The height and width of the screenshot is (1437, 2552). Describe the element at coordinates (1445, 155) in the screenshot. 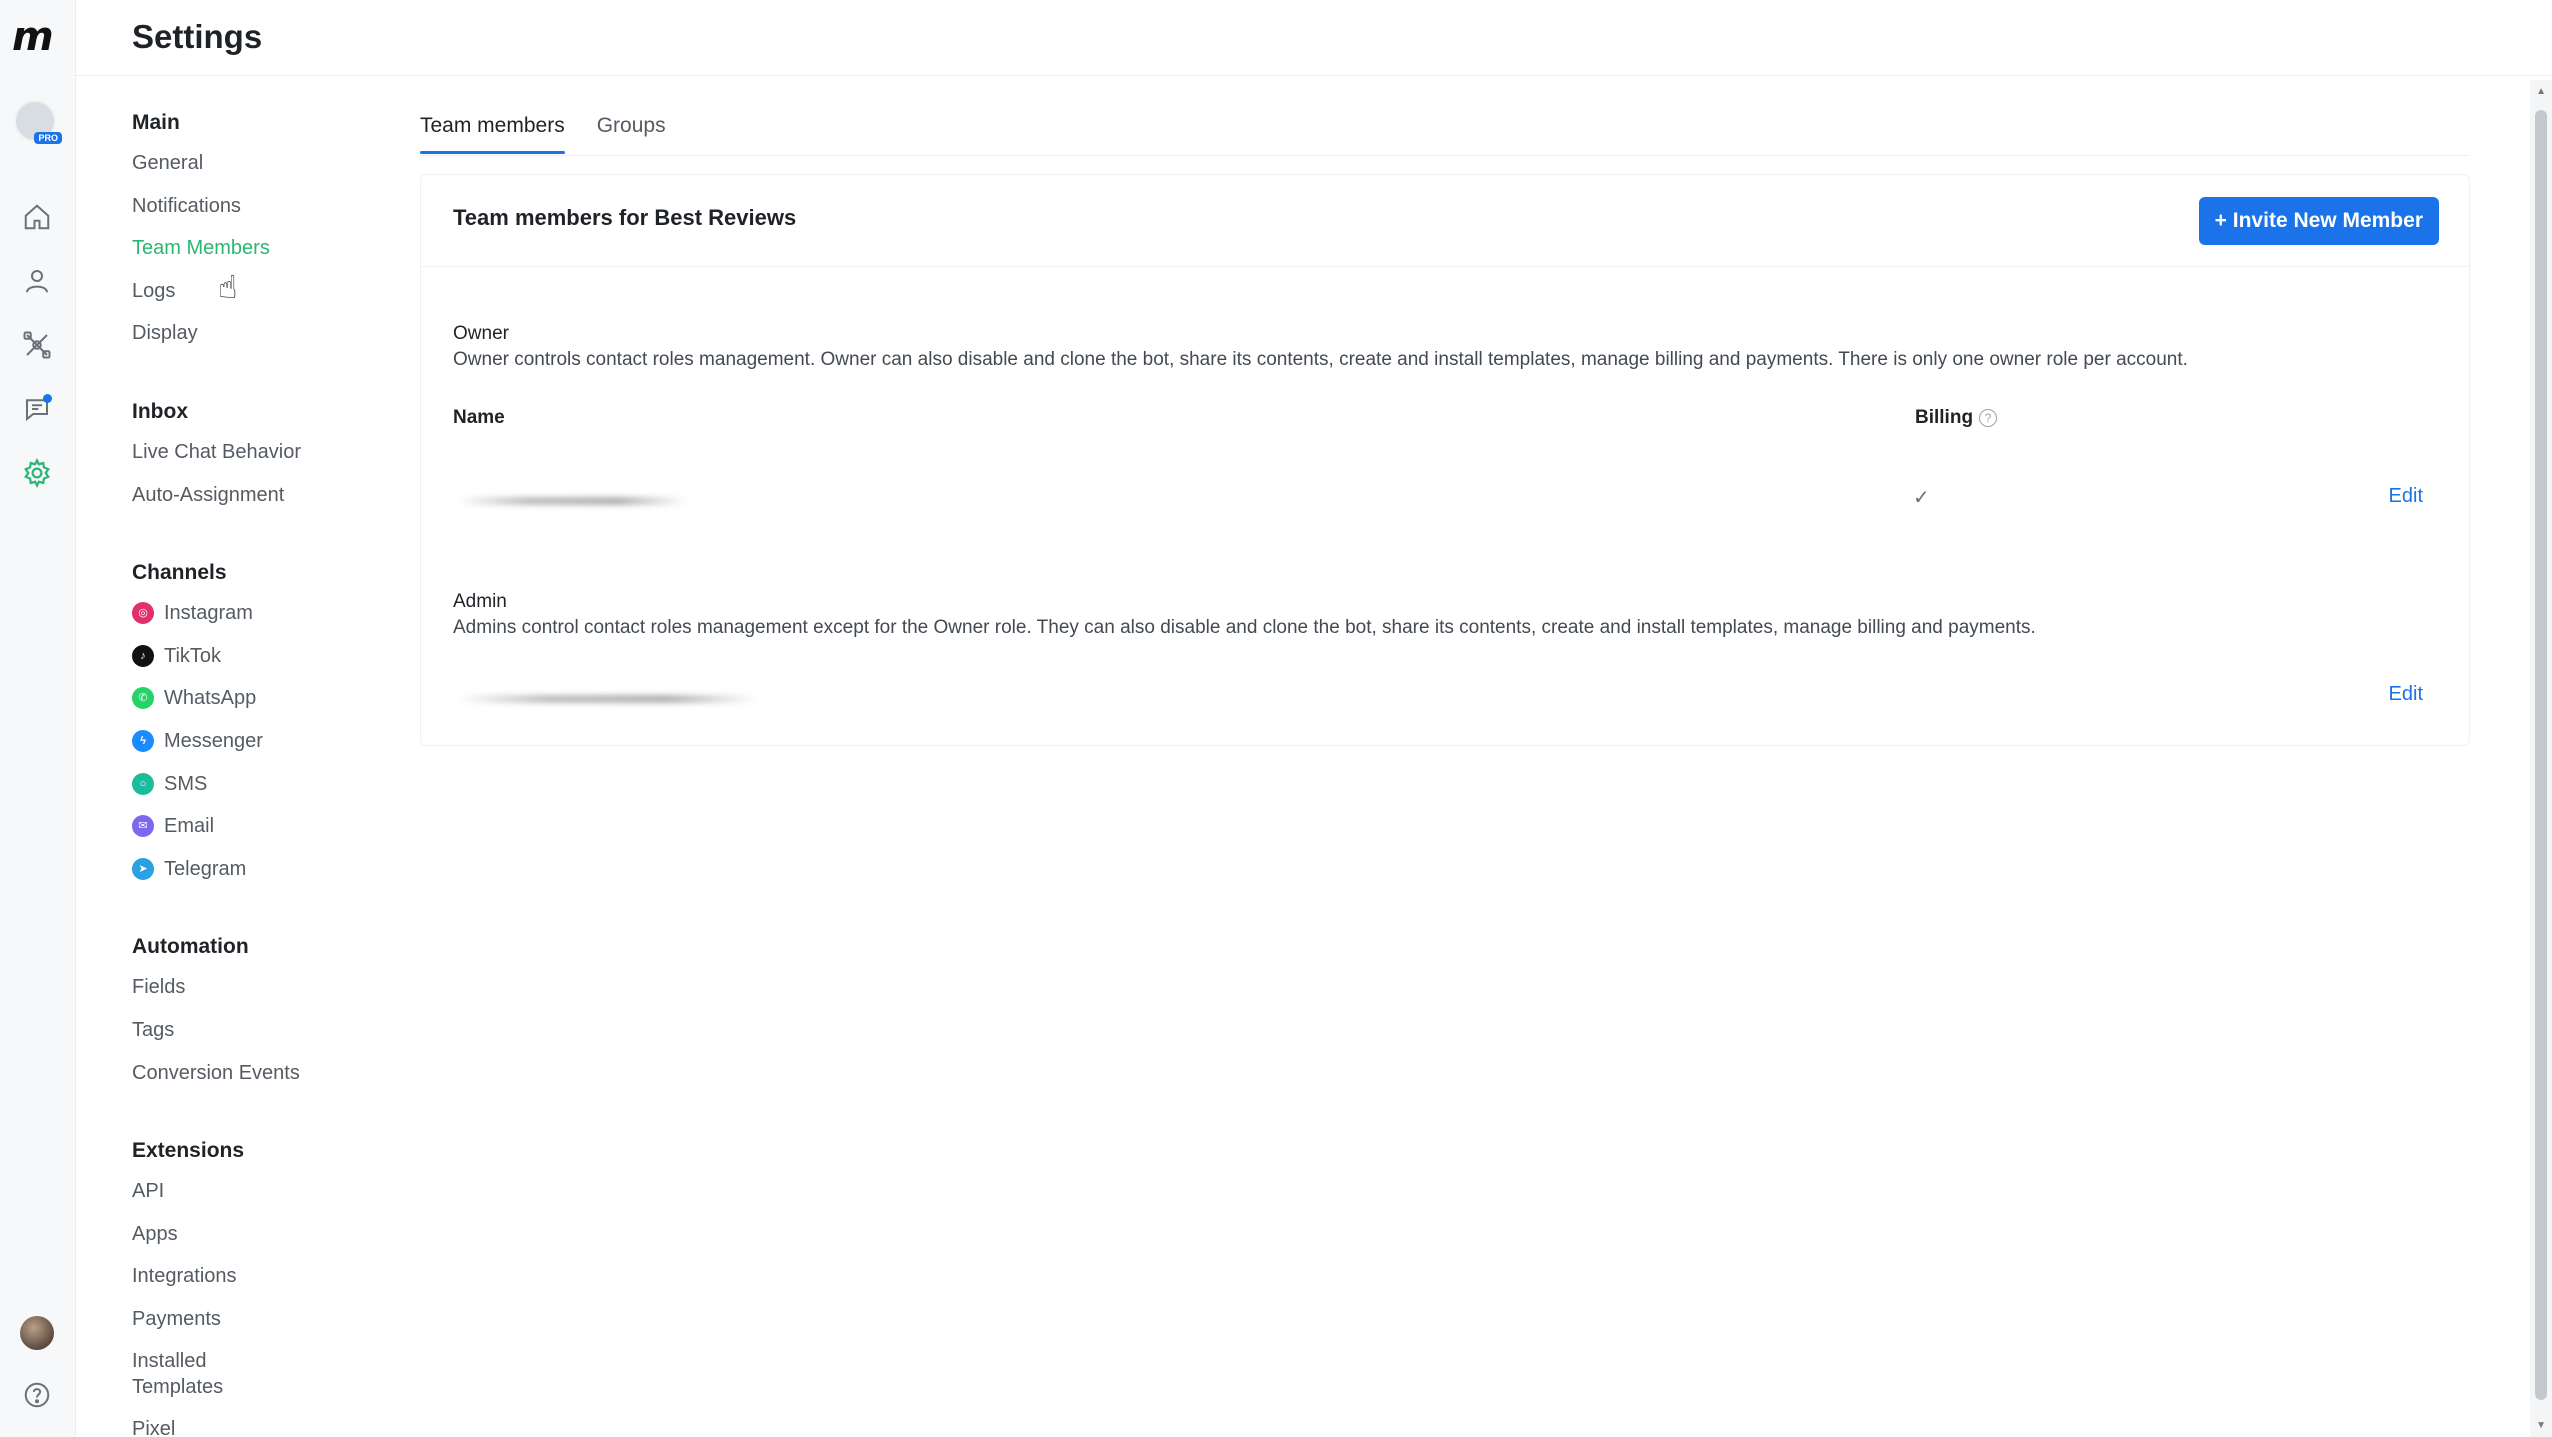

I see `tab-divider` at that location.